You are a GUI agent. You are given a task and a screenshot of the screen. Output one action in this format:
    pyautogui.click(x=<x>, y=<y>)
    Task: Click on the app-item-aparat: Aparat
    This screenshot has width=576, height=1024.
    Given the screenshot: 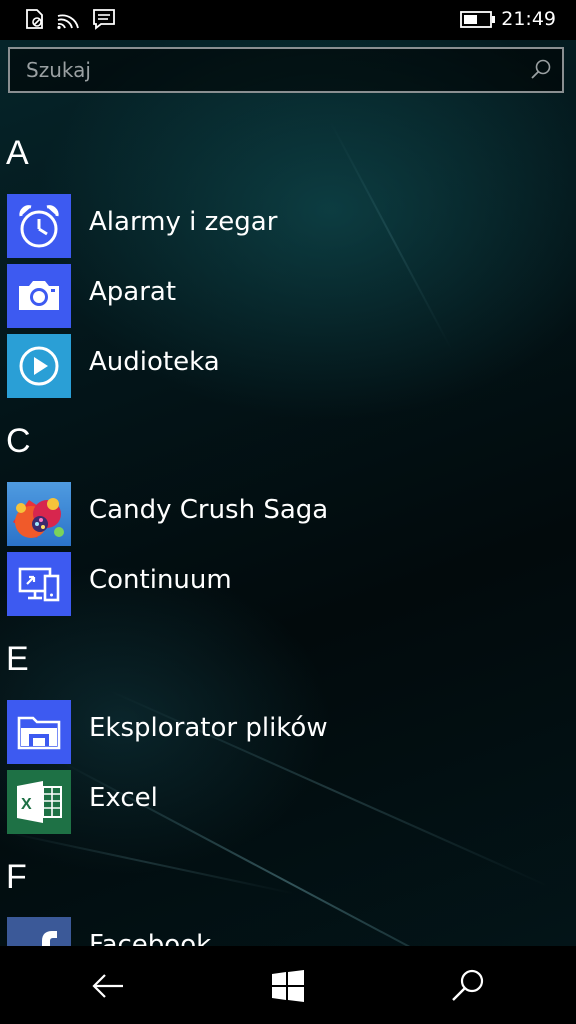 What is the action you would take?
    pyautogui.click(x=288, y=296)
    